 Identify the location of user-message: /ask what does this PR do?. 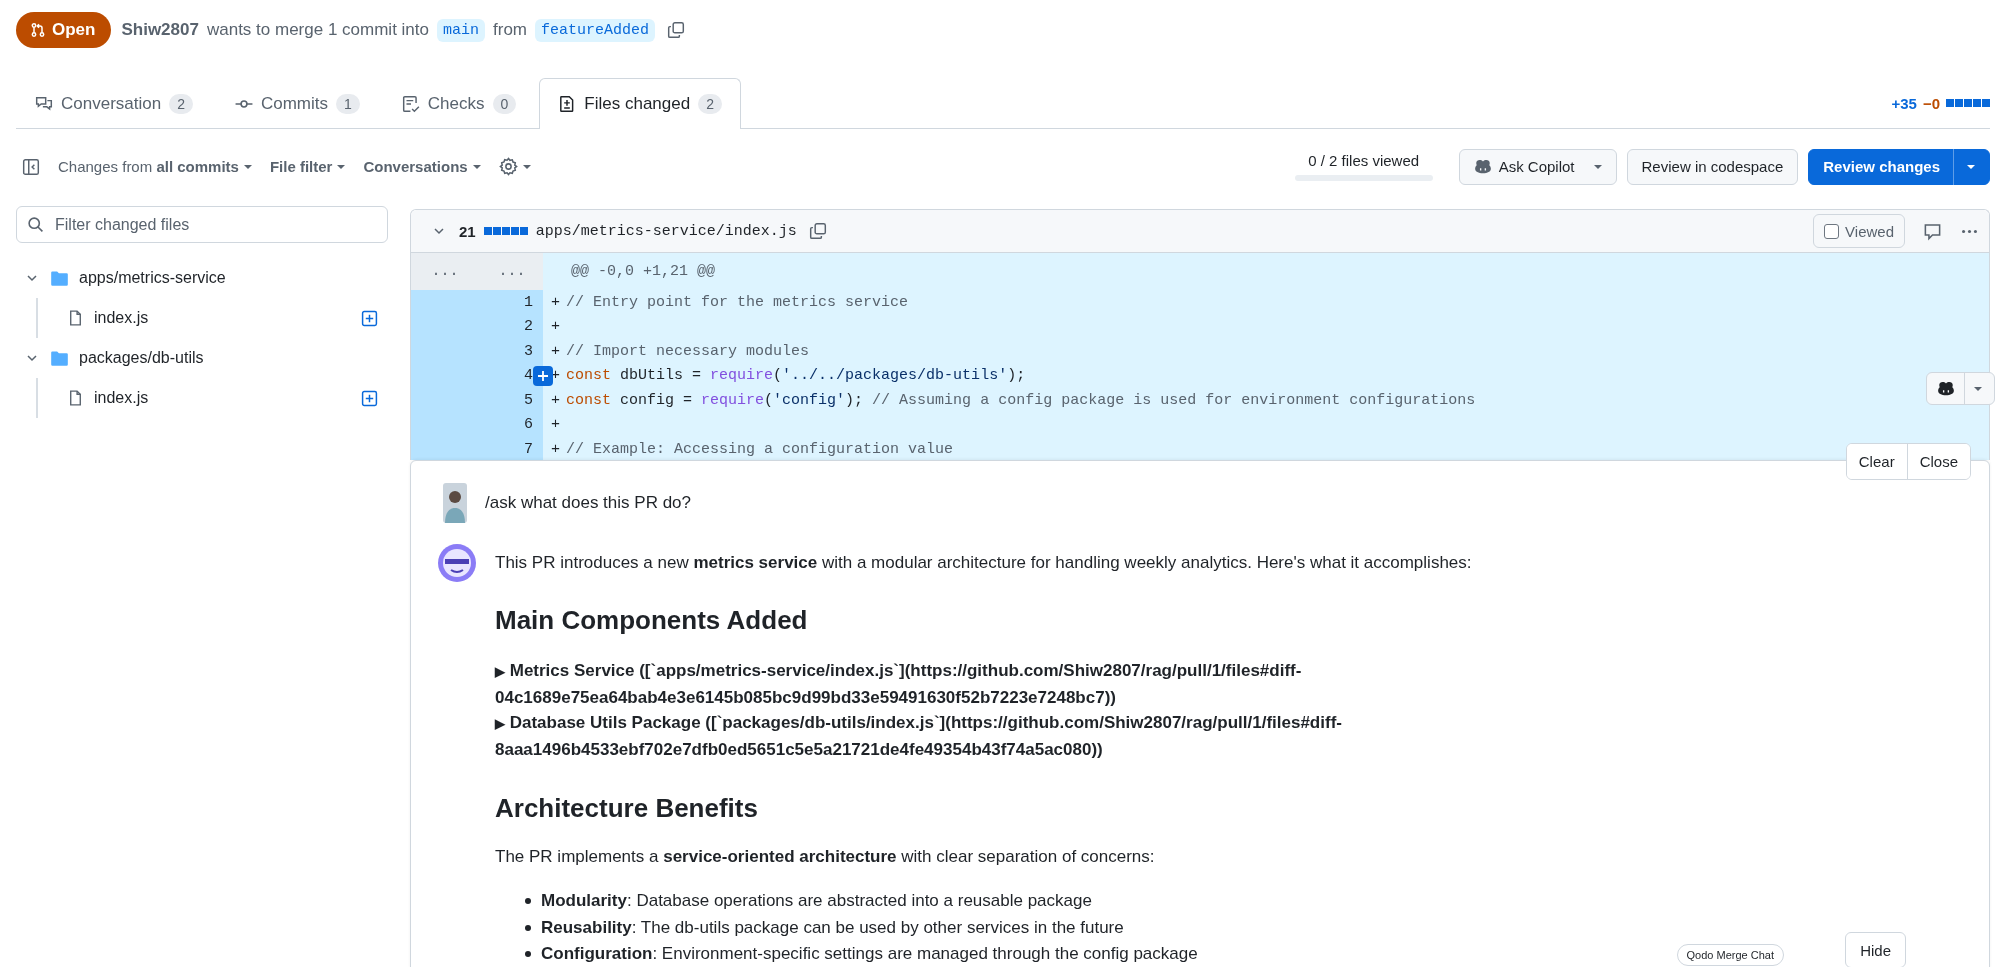
(588, 503).